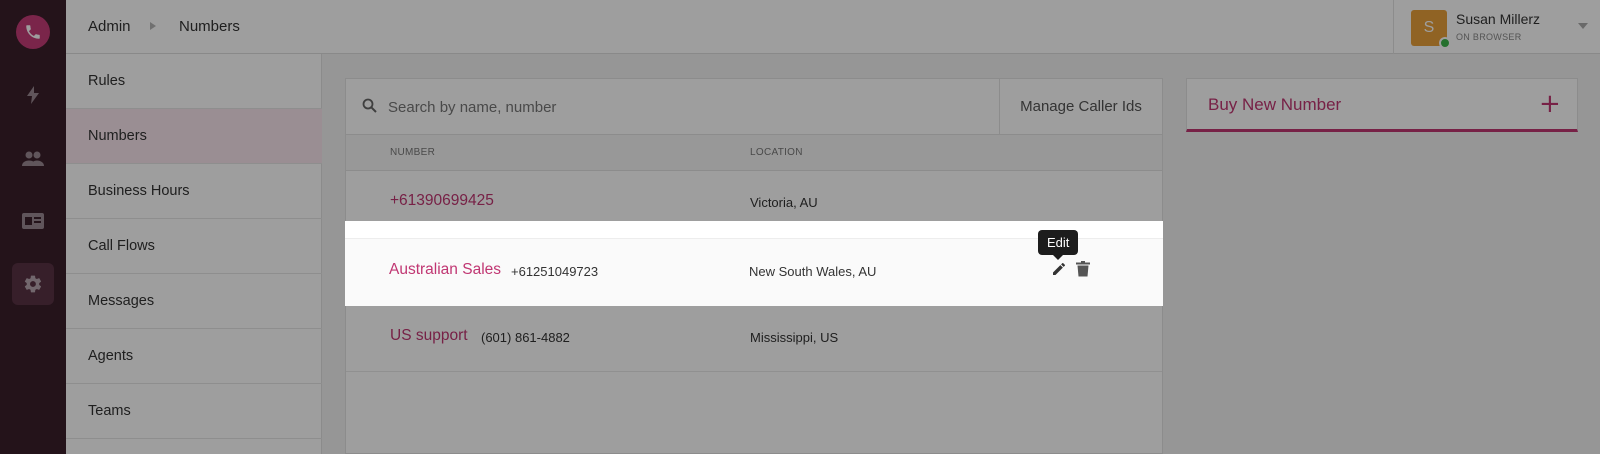 The width and height of the screenshot is (1600, 454). I want to click on subnav-item-label: Rules, so click(107, 81).